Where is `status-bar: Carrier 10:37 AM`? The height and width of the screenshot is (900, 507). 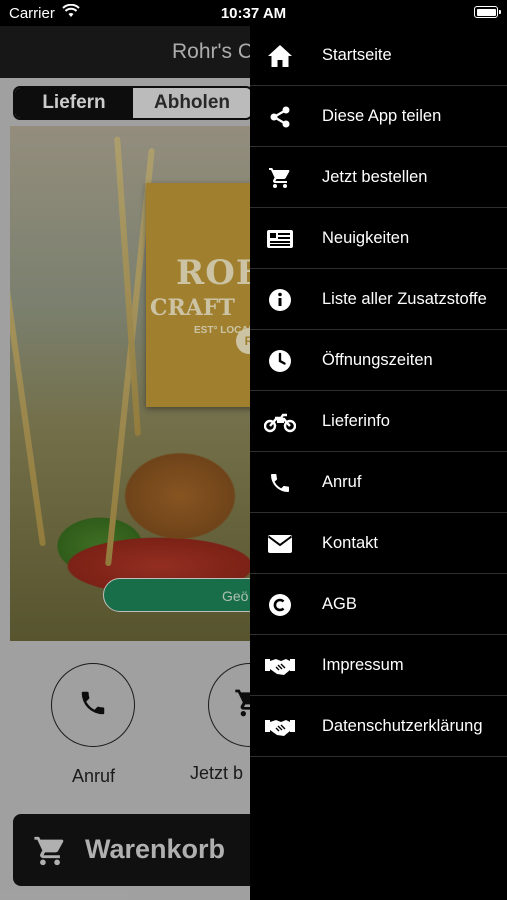
status-bar: Carrier 10:37 AM is located at coordinates (253, 13).